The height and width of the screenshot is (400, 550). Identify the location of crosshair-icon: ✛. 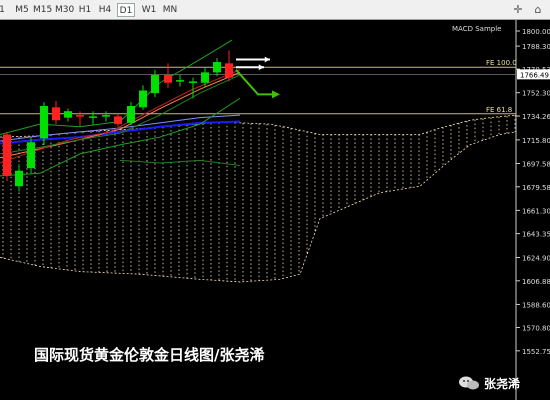
(518, 10).